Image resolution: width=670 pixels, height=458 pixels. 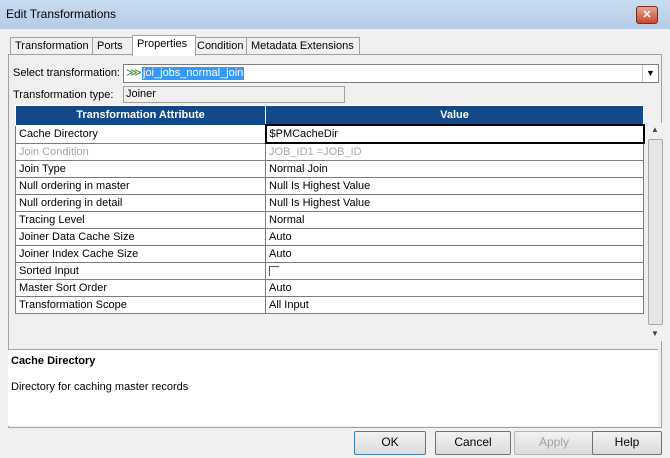 What do you see at coordinates (650, 73) in the screenshot?
I see `chevron-down-icon: ▼` at bounding box center [650, 73].